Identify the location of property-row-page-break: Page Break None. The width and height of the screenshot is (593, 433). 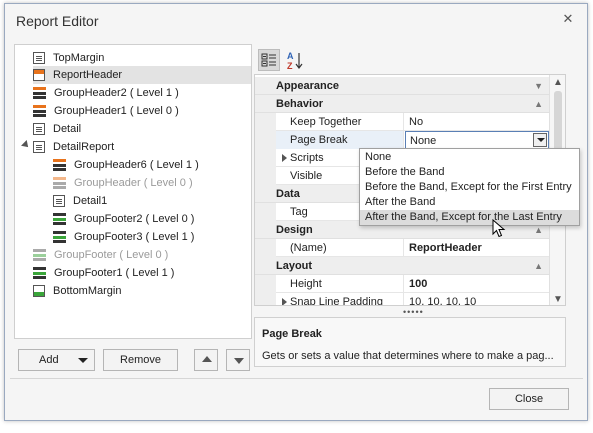
(402, 140).